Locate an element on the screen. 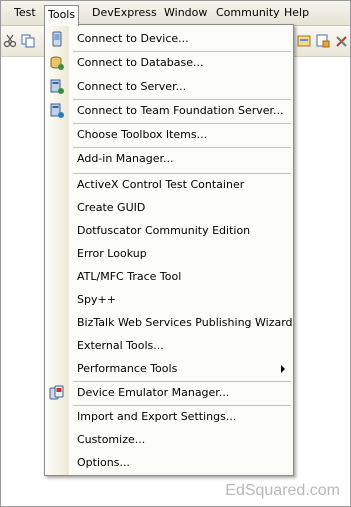 Image resolution: width=351 pixels, height=507 pixels. menu-item-dotfuscator: Dotfuscator Community Edition is located at coordinates (169, 231).